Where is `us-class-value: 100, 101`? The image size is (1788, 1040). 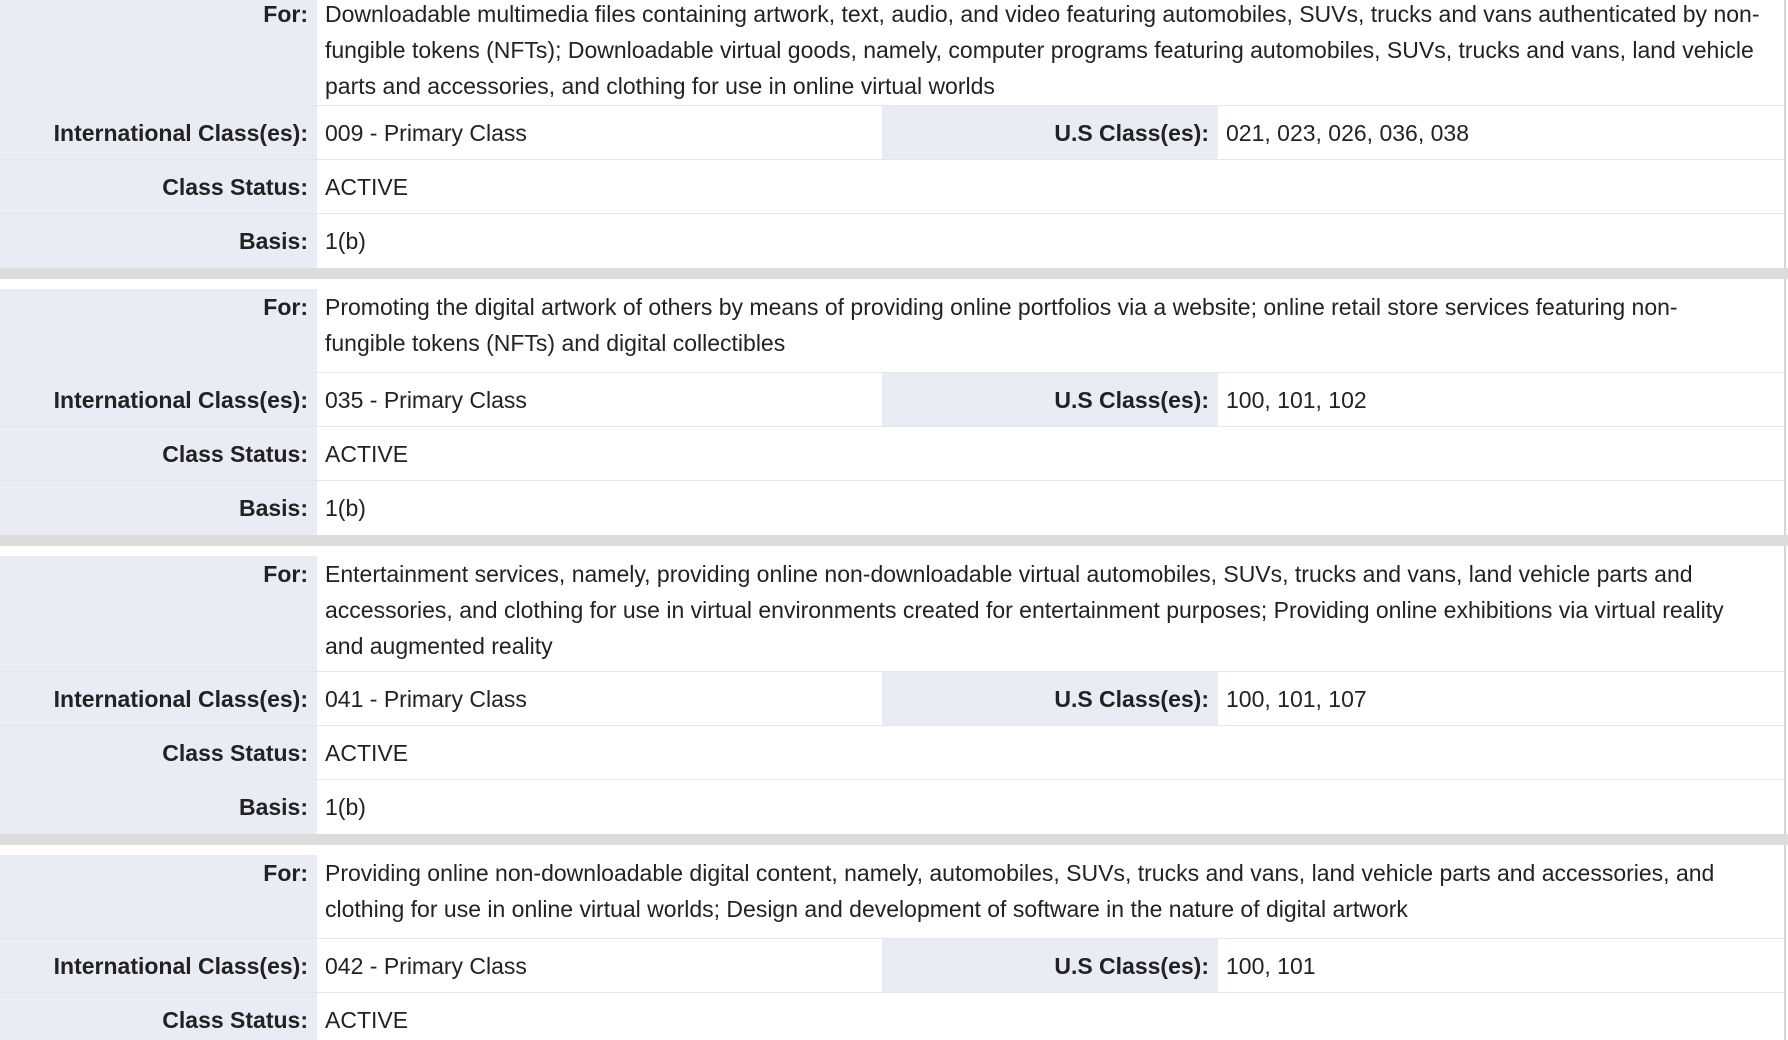
us-class-value: 100, 101 is located at coordinates (1501, 965).